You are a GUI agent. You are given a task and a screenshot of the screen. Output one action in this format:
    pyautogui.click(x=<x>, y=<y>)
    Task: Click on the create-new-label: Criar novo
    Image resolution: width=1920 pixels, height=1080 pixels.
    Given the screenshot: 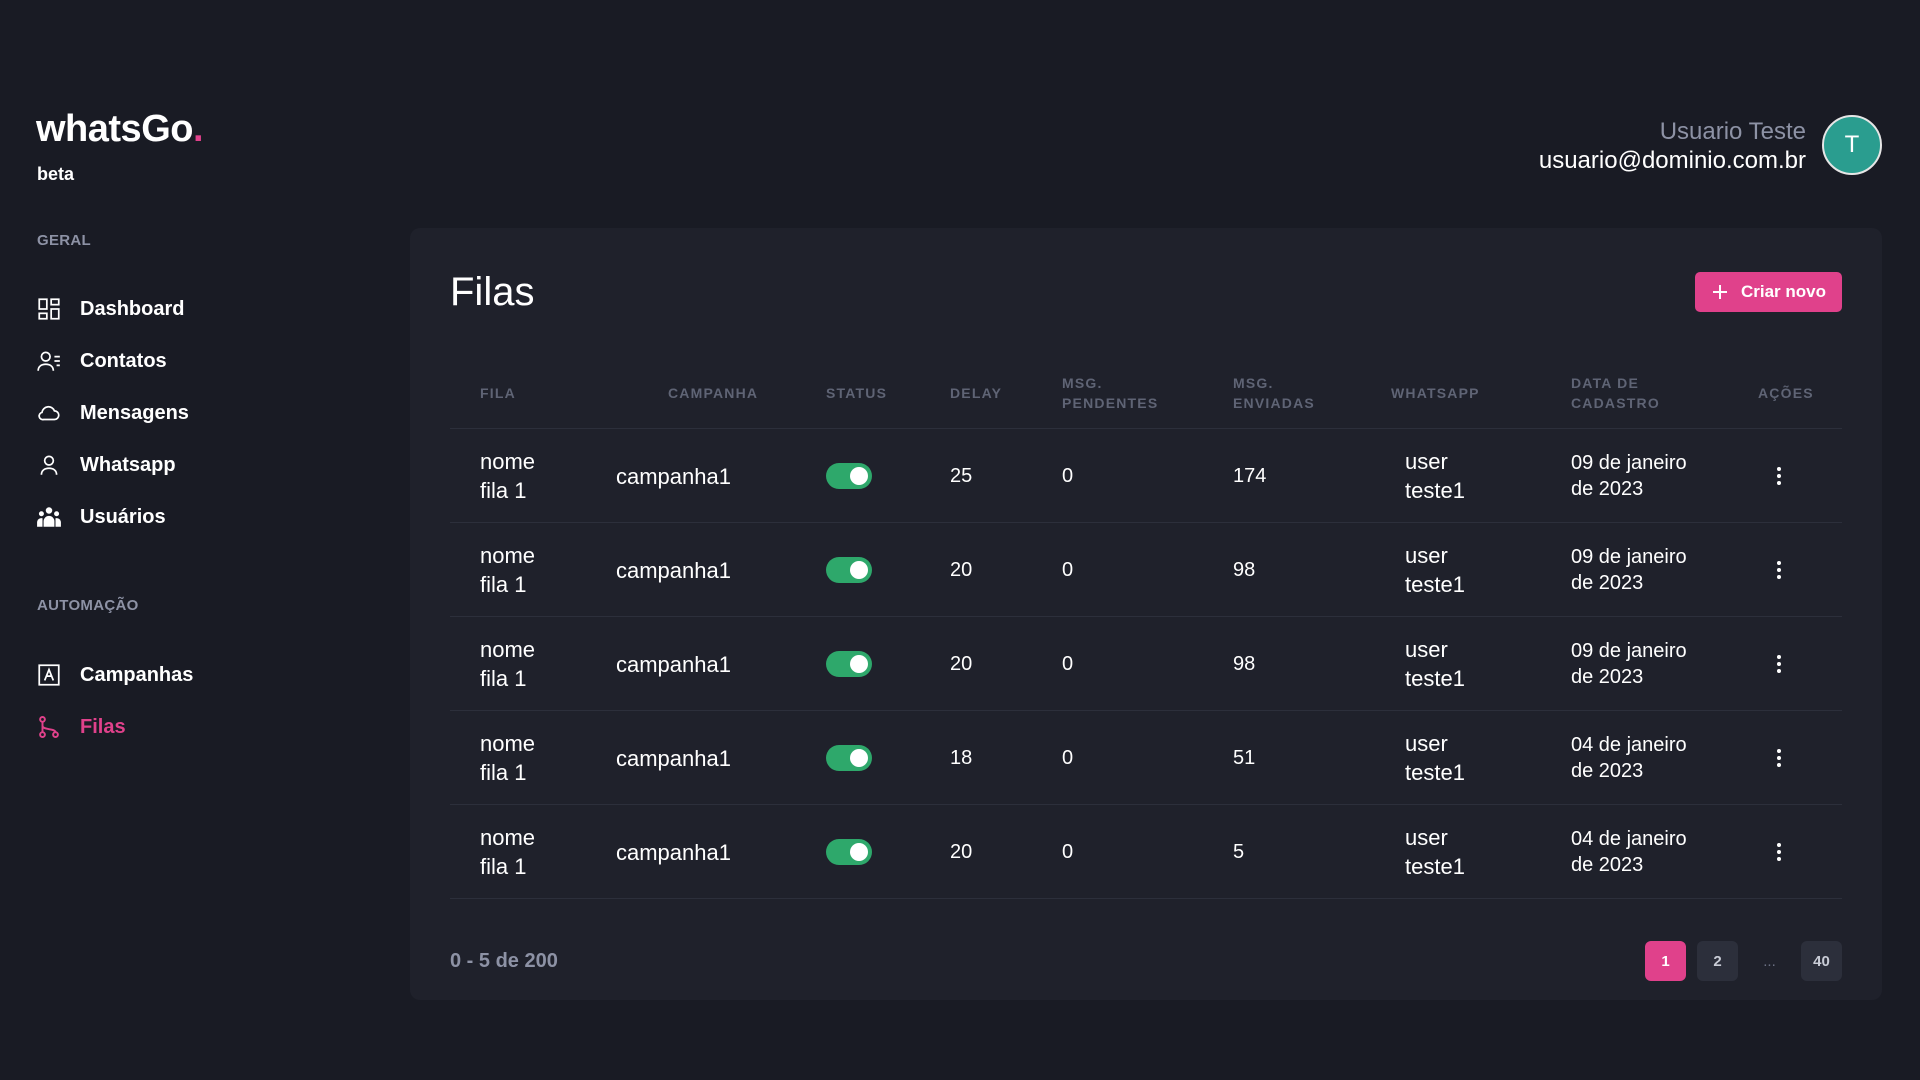 What is the action you would take?
    pyautogui.click(x=1783, y=291)
    